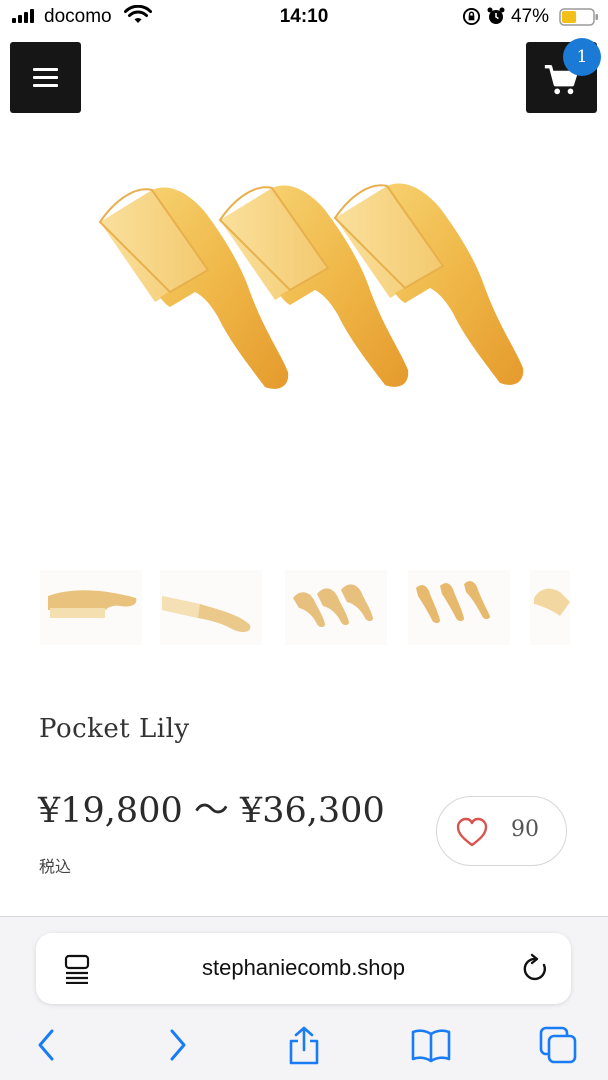  I want to click on tax-included-label: 税込, so click(55, 867).